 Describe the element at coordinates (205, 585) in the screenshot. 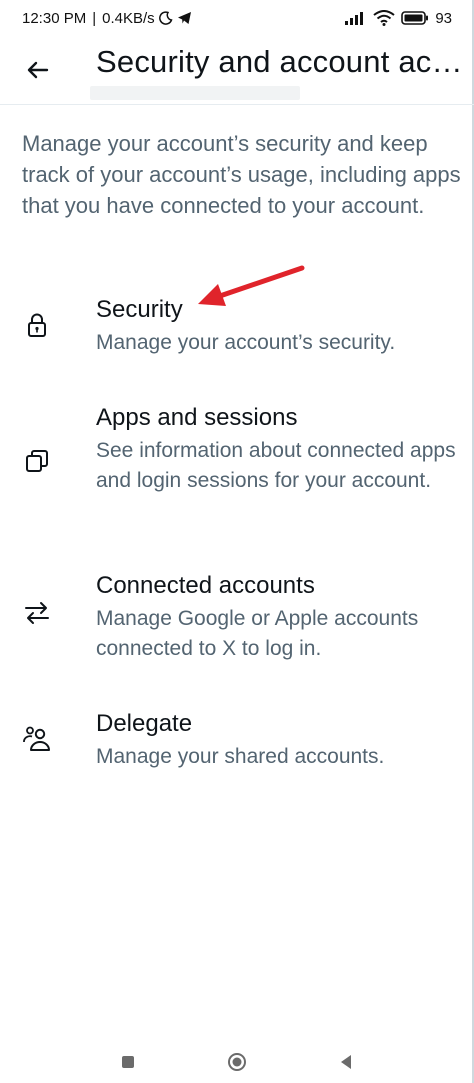

I see `item-title-connected-accounts: Connected accounts` at that location.